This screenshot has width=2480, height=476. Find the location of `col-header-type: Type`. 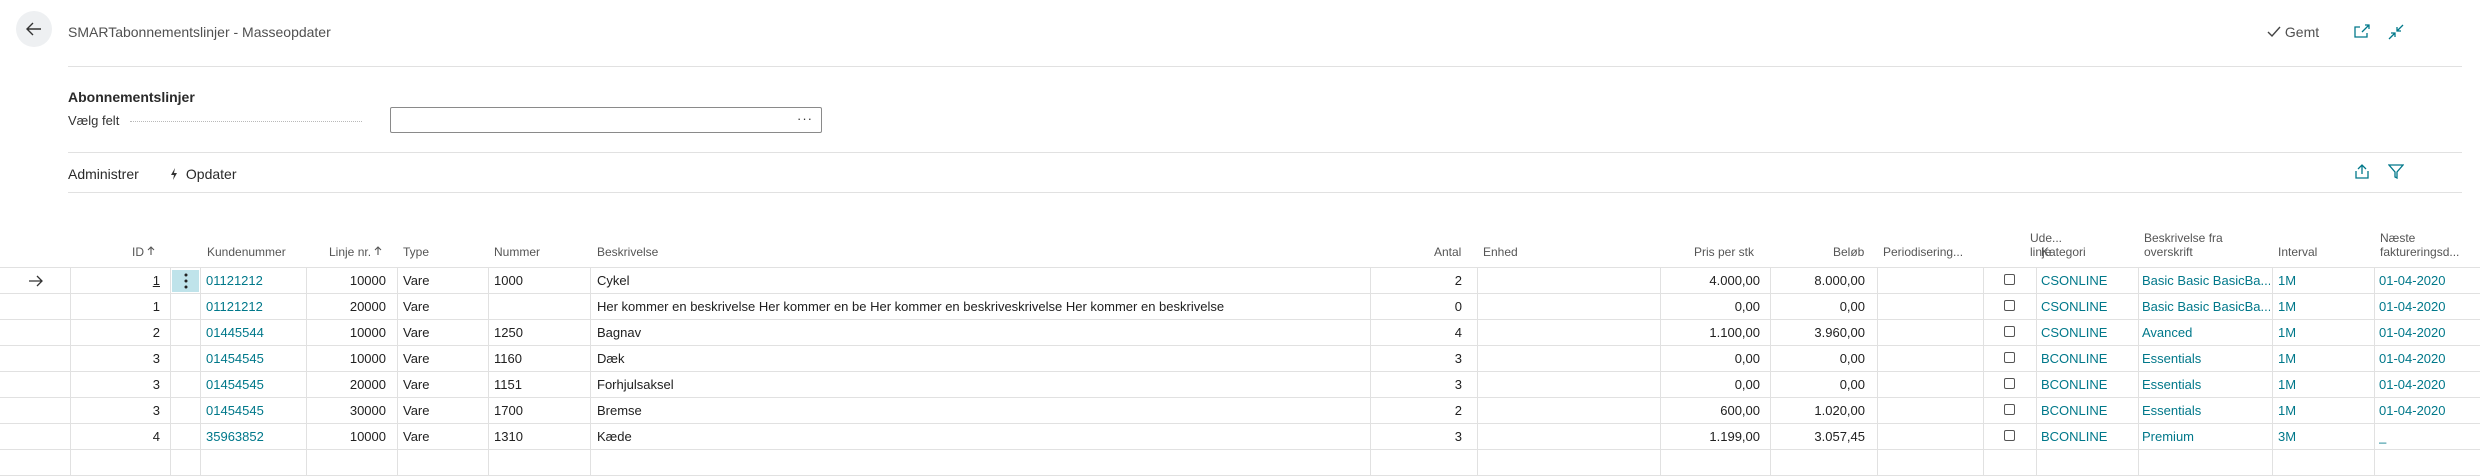

col-header-type: Type is located at coordinates (416, 252).